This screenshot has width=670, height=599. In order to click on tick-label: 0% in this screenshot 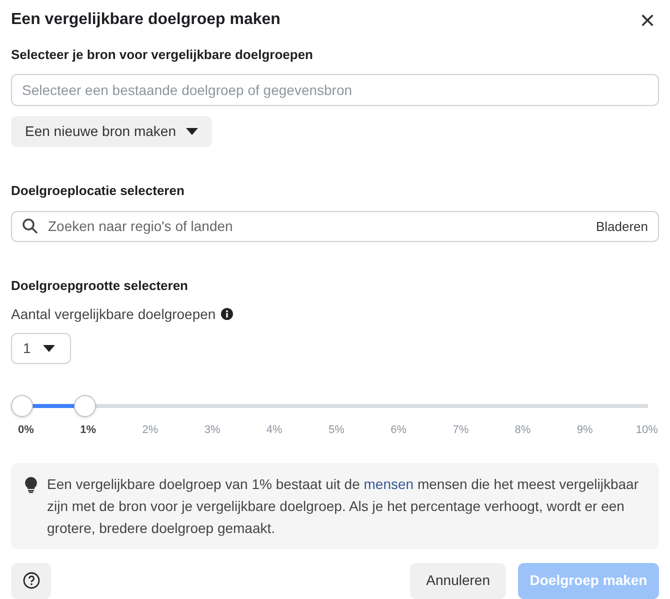, I will do `click(26, 430)`.